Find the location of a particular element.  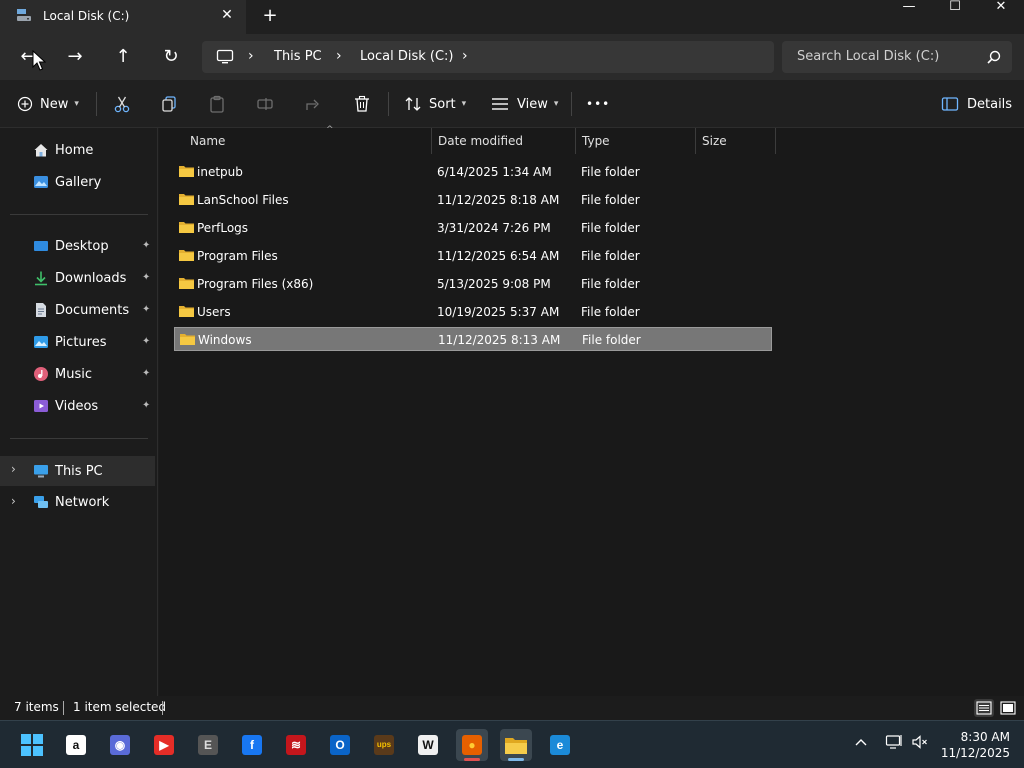

drive-icon is located at coordinates (24, 15).